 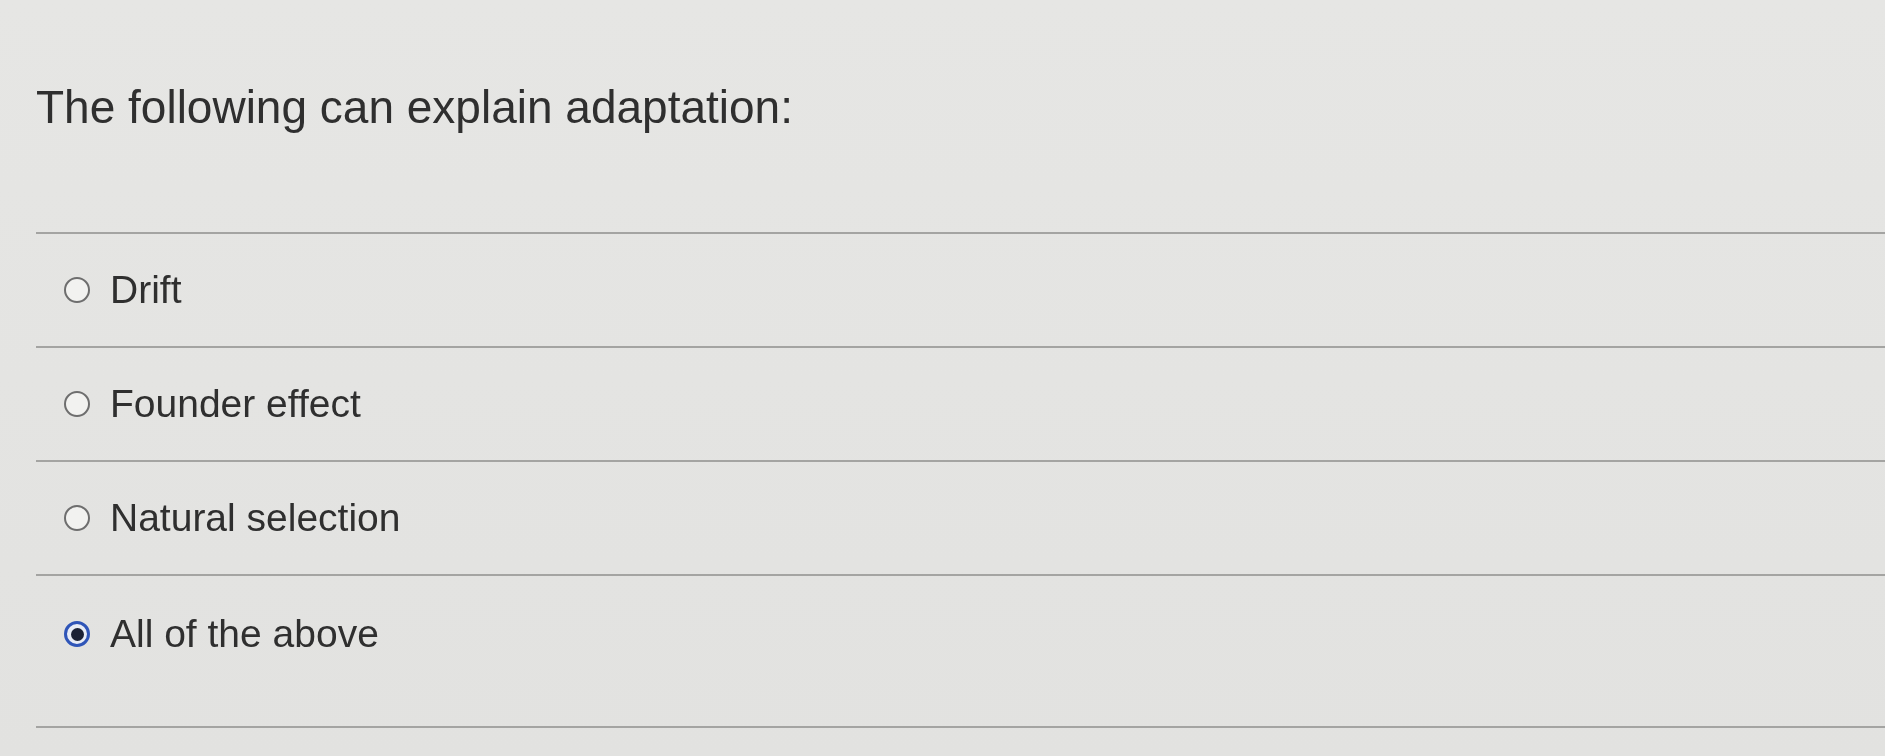 I want to click on question-text: The following can explain adaptation:, so click(x=414, y=107).